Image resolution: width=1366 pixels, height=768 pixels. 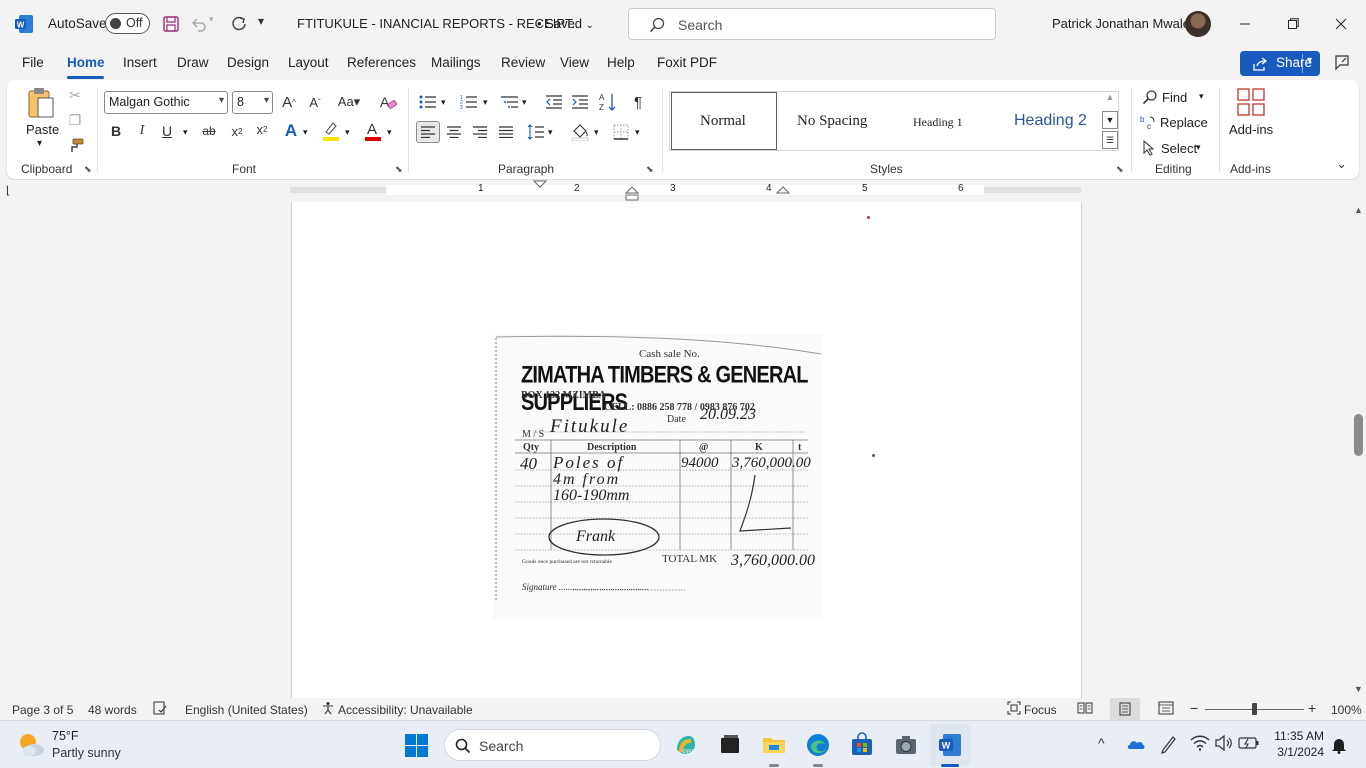 I want to click on show-hidden-icons: ^, so click(x=1101, y=743).